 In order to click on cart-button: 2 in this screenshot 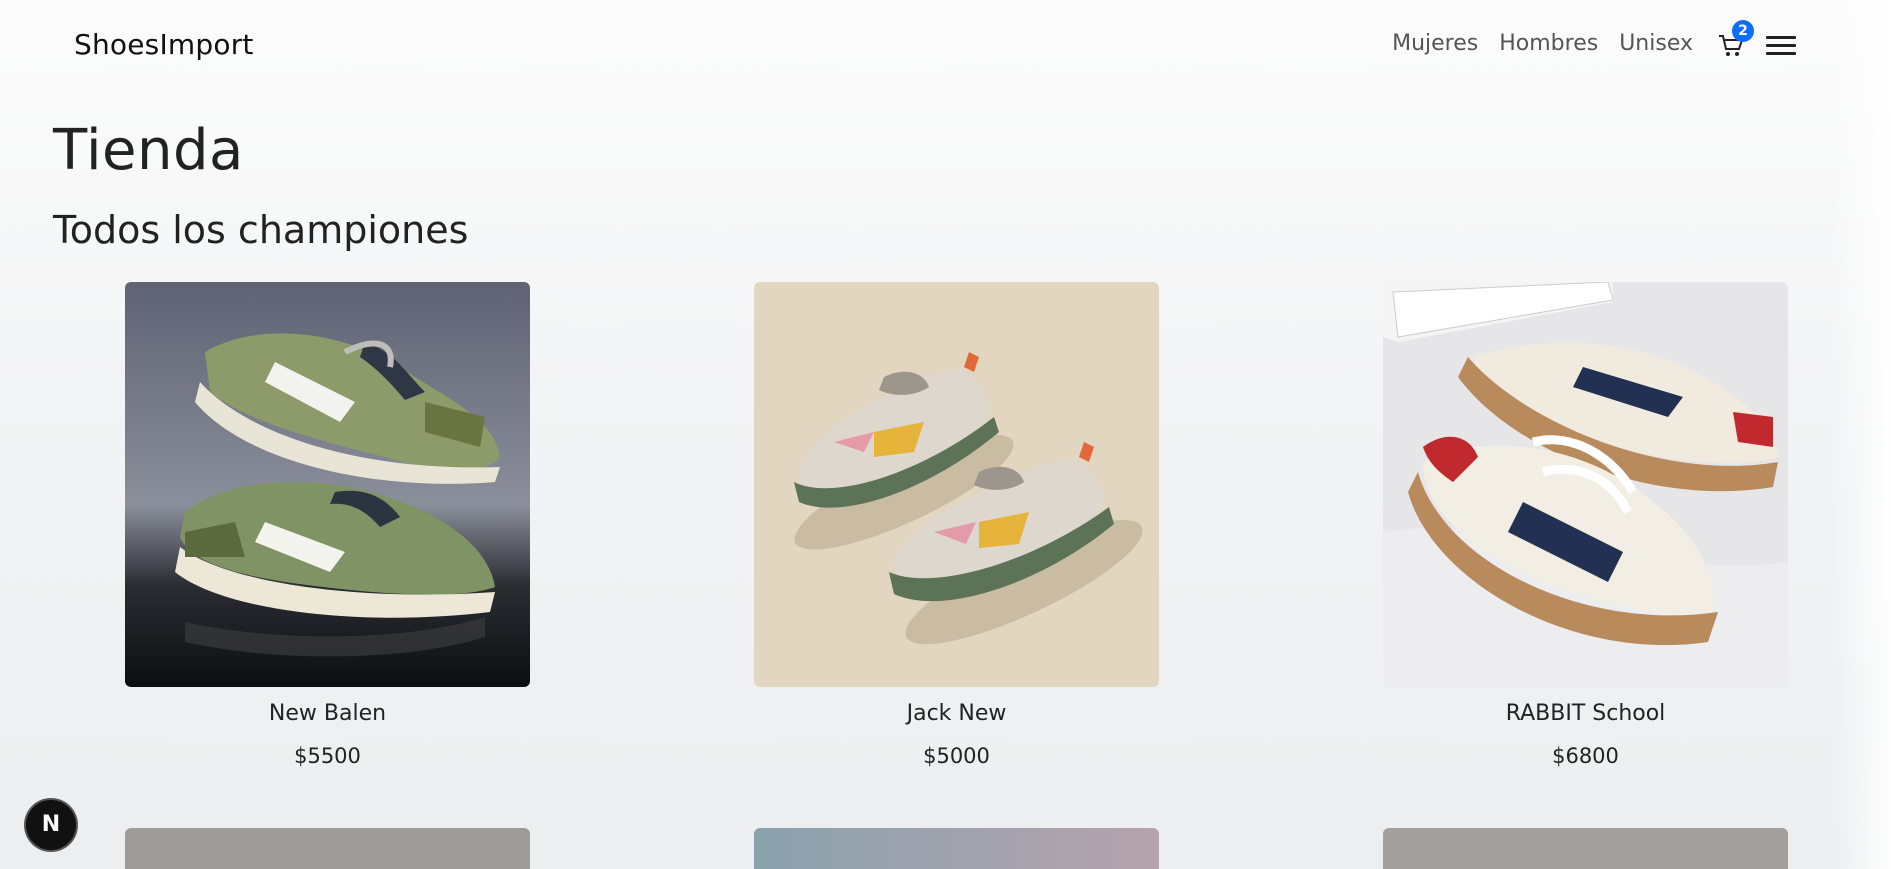, I will do `click(1736, 40)`.